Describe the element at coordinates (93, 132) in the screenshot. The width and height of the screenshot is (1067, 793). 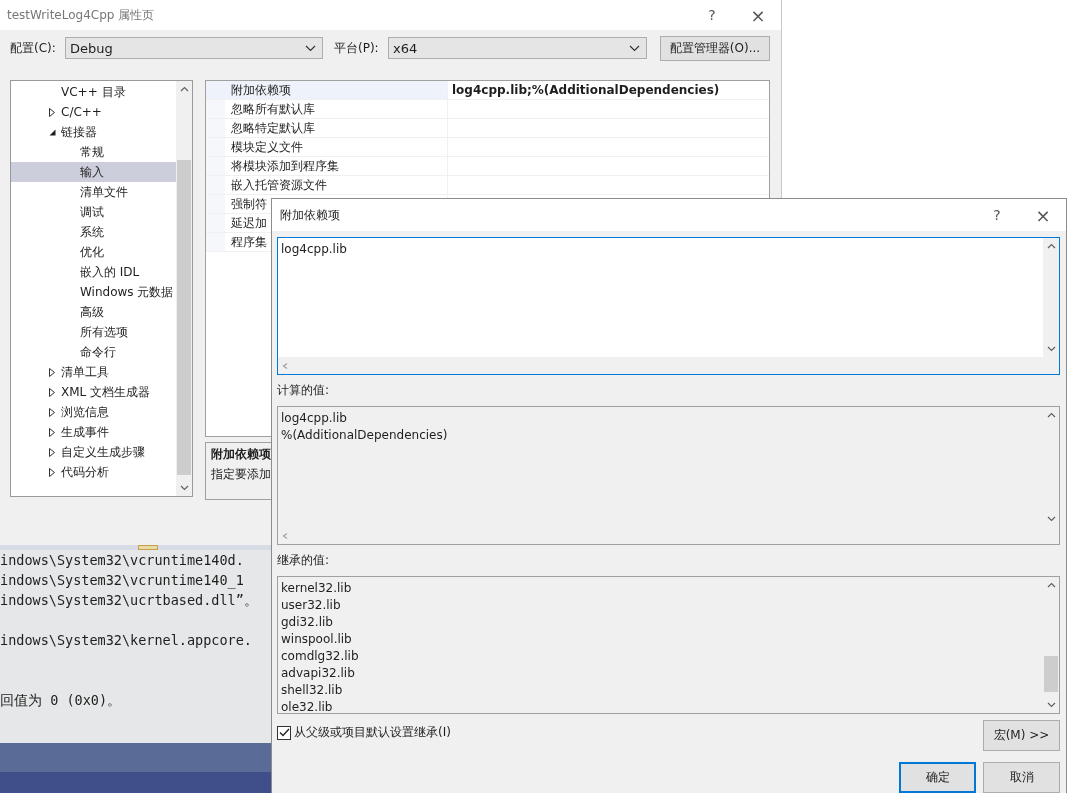
I see `tree-item: 链接器` at that location.